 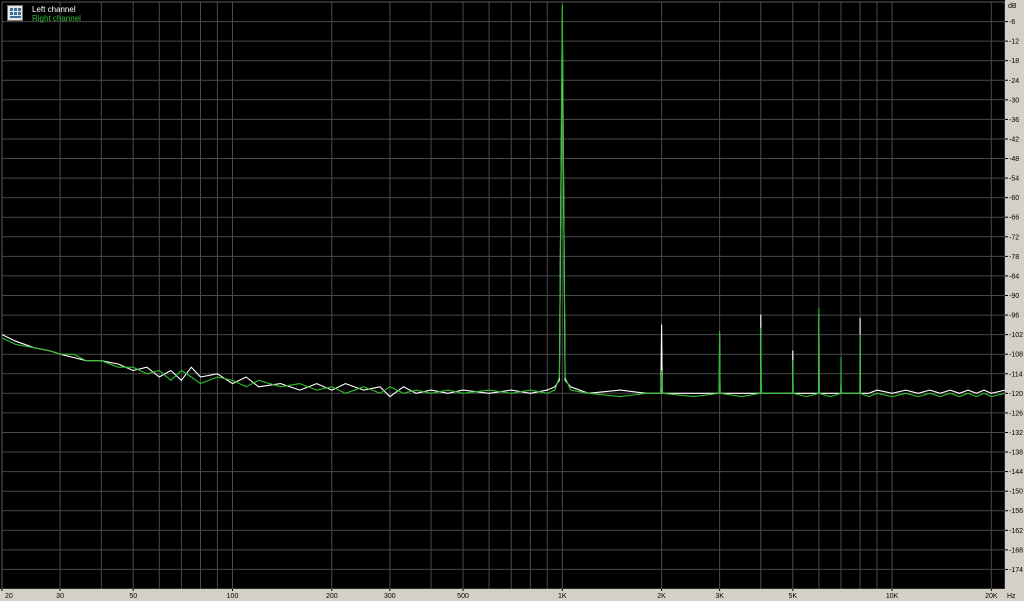 I want to click on legend-right-channel: Right channel, so click(x=56, y=18).